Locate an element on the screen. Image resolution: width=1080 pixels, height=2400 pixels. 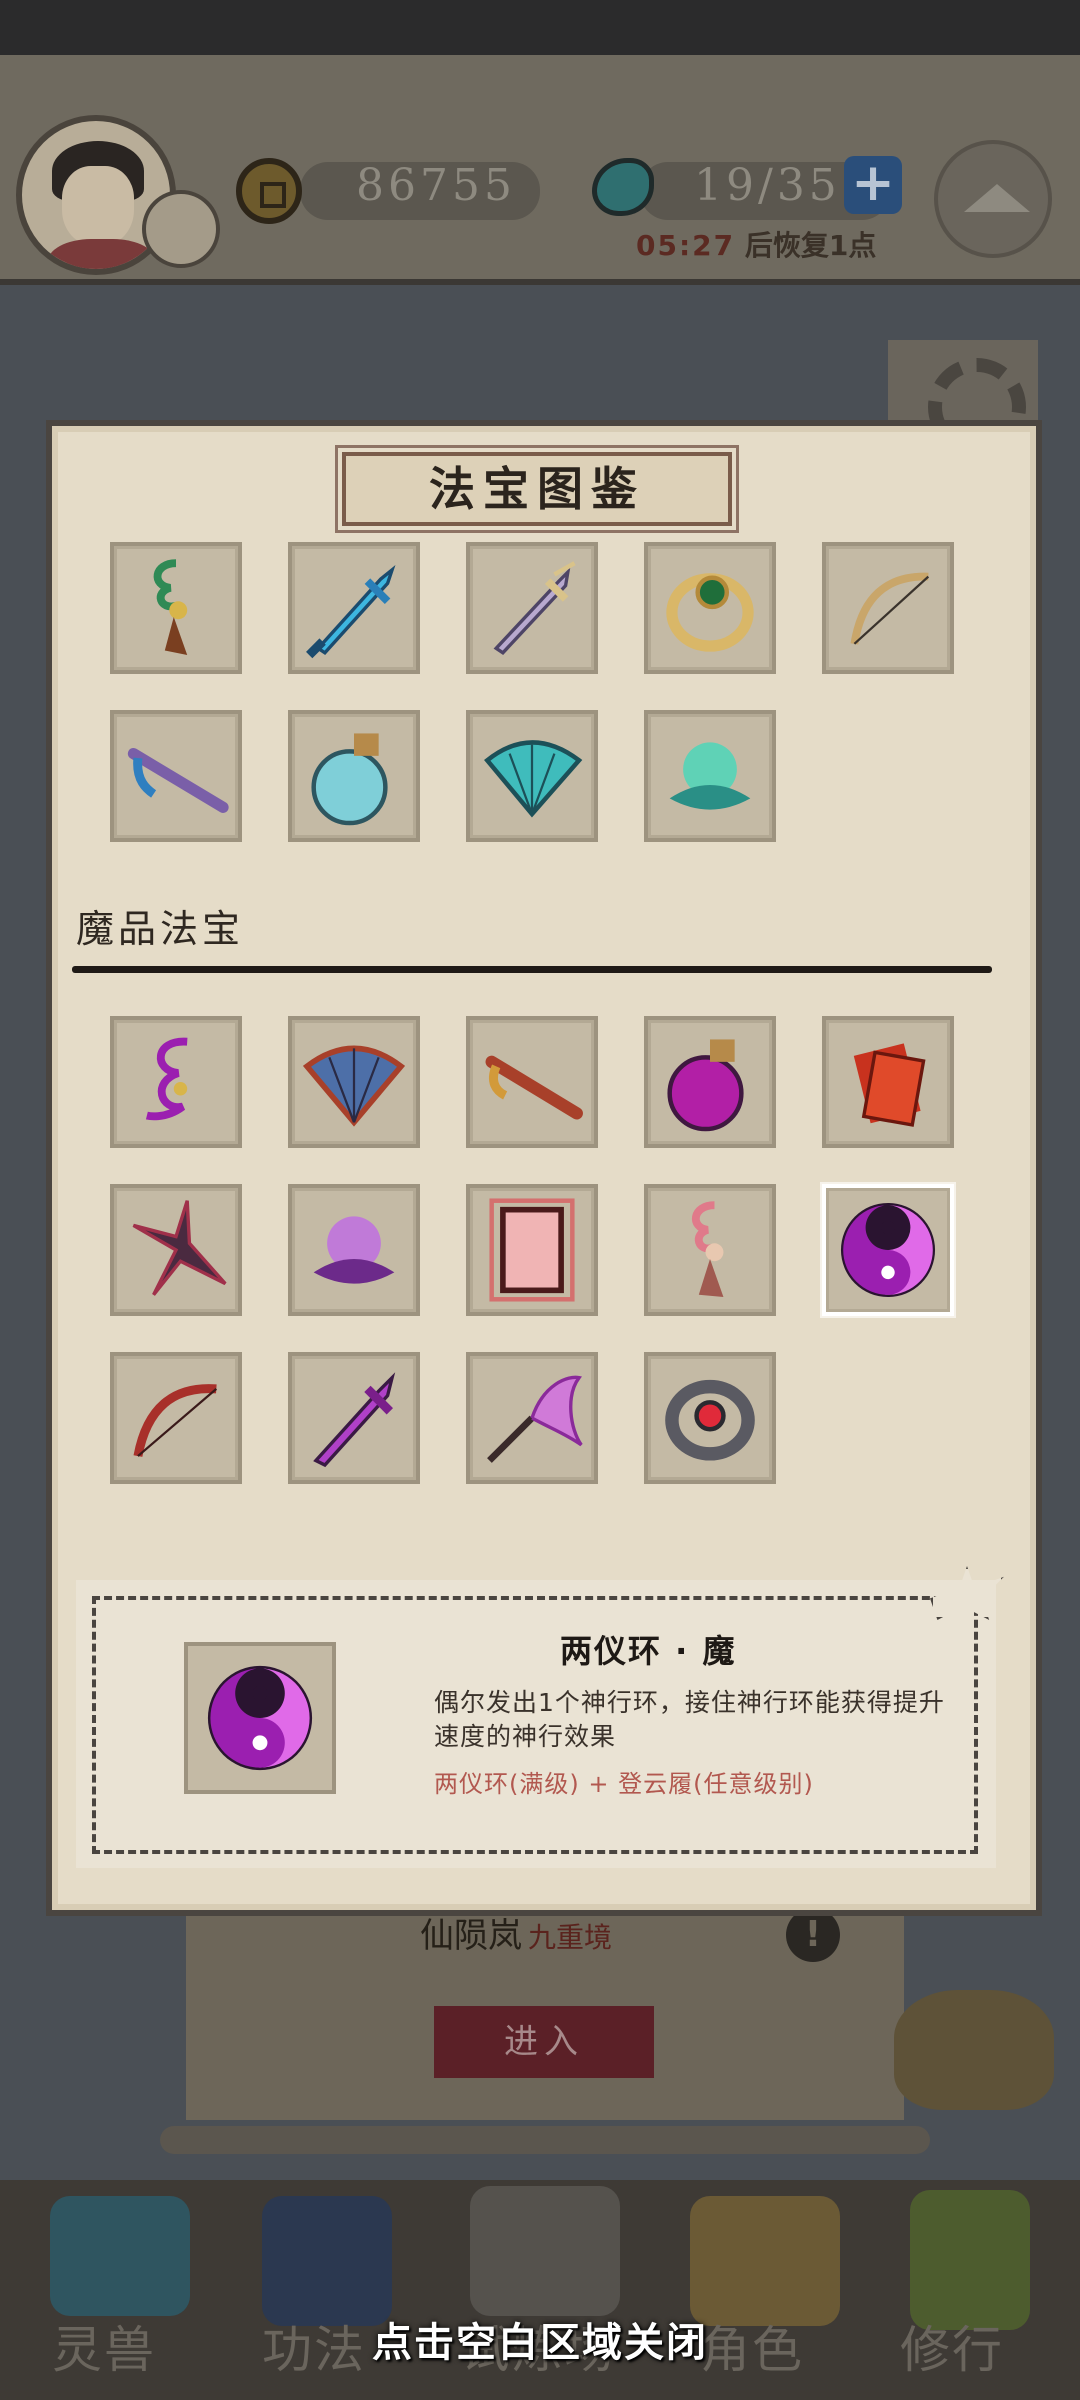
feather-nav-icon is located at coordinates (120, 2256).